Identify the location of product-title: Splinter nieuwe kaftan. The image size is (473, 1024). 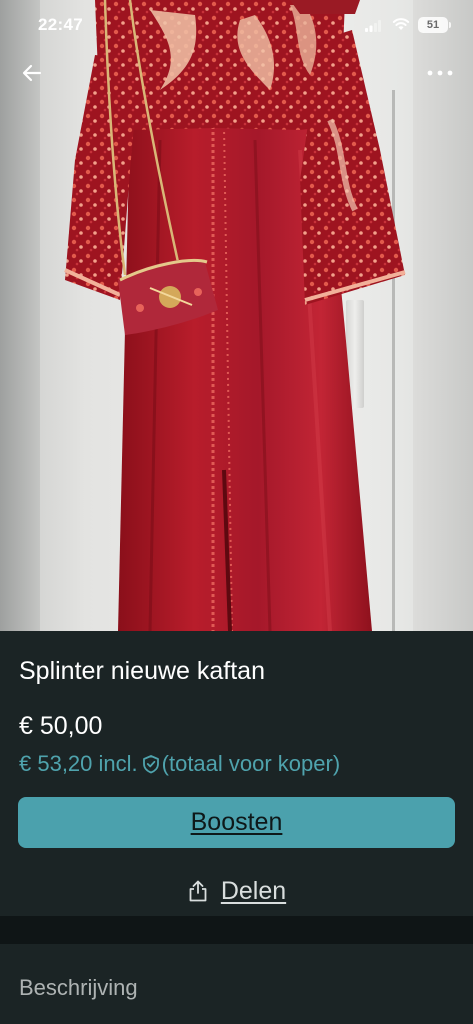
(142, 671).